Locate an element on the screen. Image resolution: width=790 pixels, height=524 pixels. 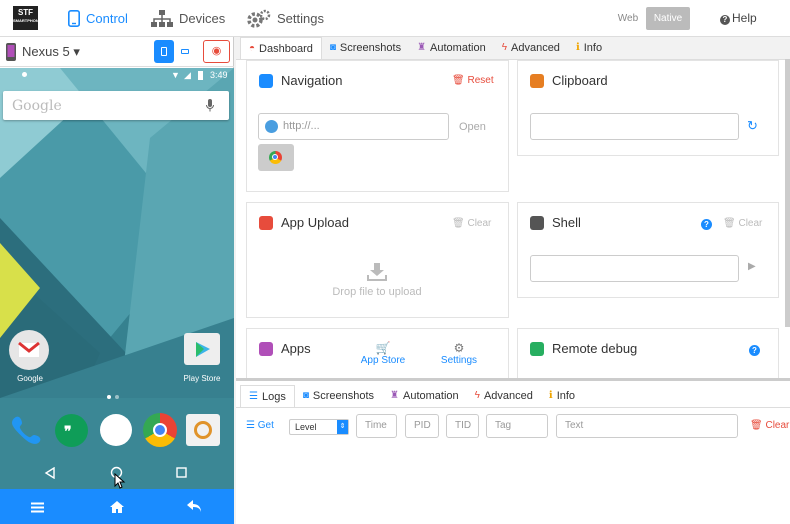
tab-bottom-automation: ♜ Automation is located at coordinates (424, 396).